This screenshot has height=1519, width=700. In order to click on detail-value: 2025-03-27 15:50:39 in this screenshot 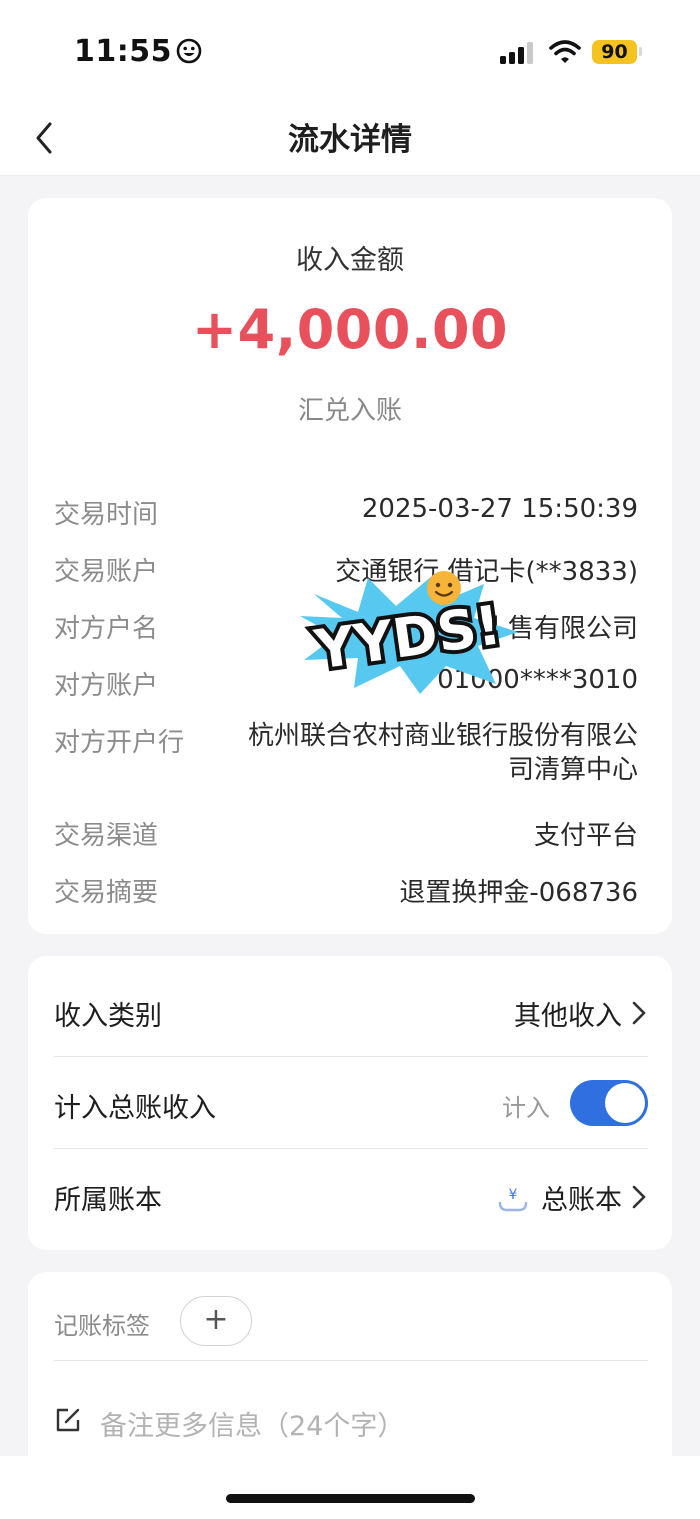, I will do `click(499, 509)`.